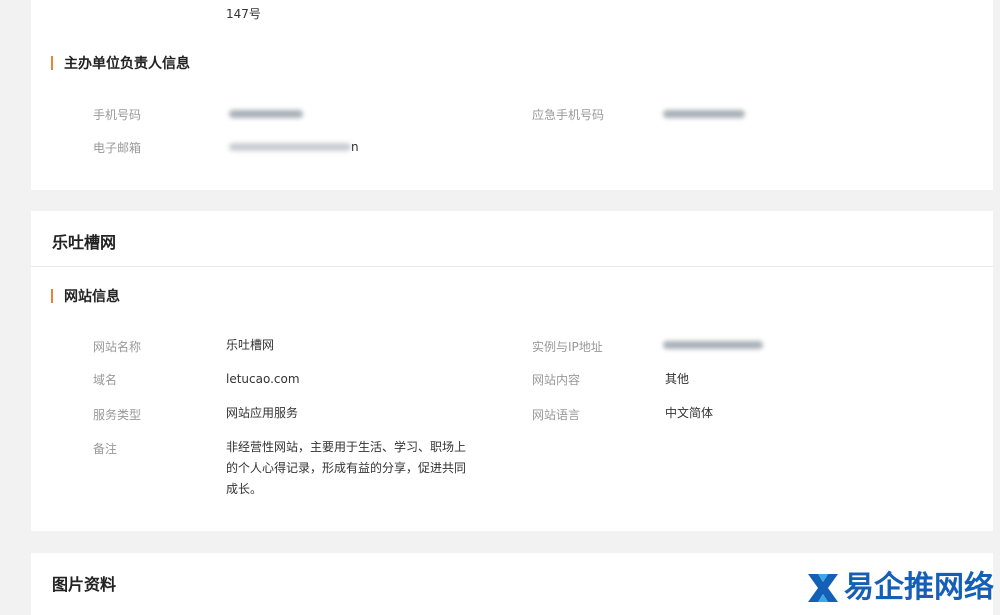 This screenshot has width=1000, height=615. I want to click on site-name-label: 网站名称, so click(117, 347).